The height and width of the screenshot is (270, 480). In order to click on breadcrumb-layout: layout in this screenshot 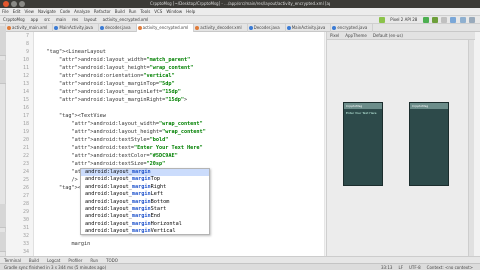, I will do `click(90, 20)`.